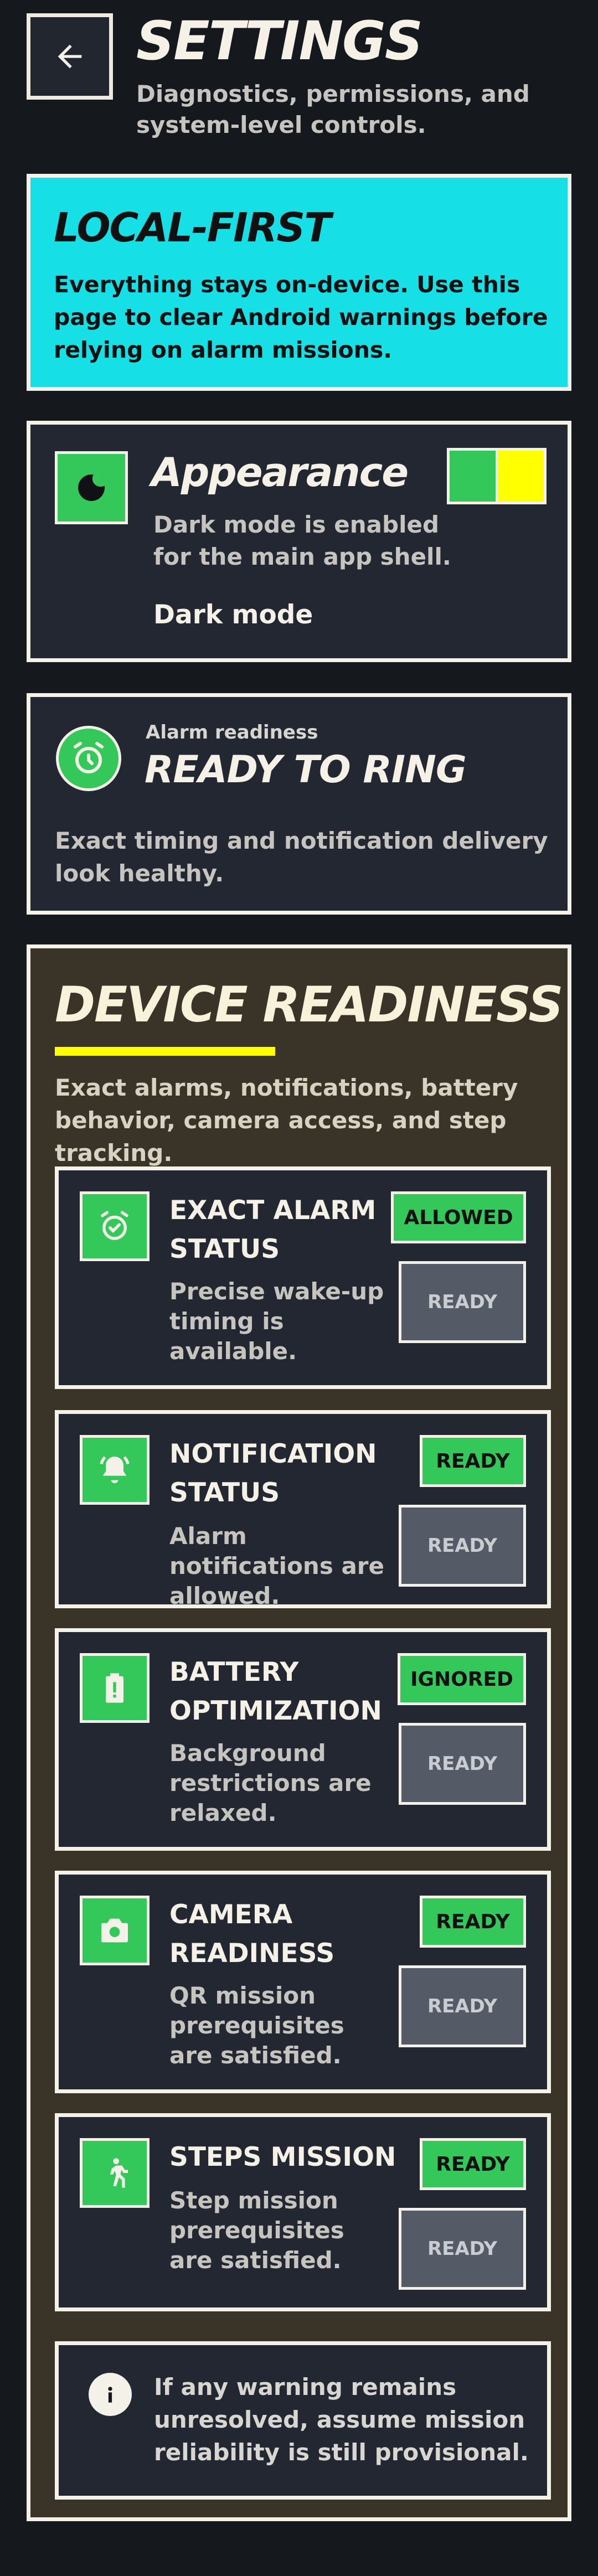 The width and height of the screenshot is (598, 2576). Describe the element at coordinates (309, 1004) in the screenshot. I see `device-readiness-title: DEVICE READINESS` at that location.